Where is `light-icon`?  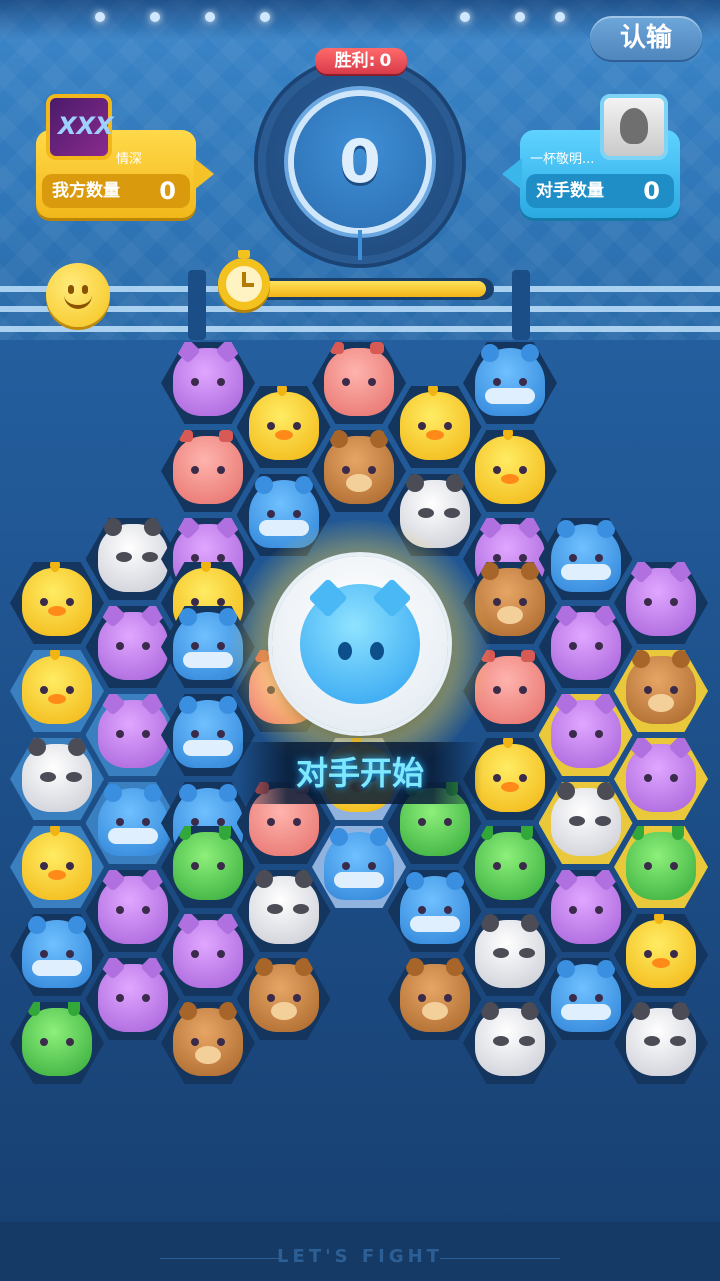 light-icon is located at coordinates (265, 17).